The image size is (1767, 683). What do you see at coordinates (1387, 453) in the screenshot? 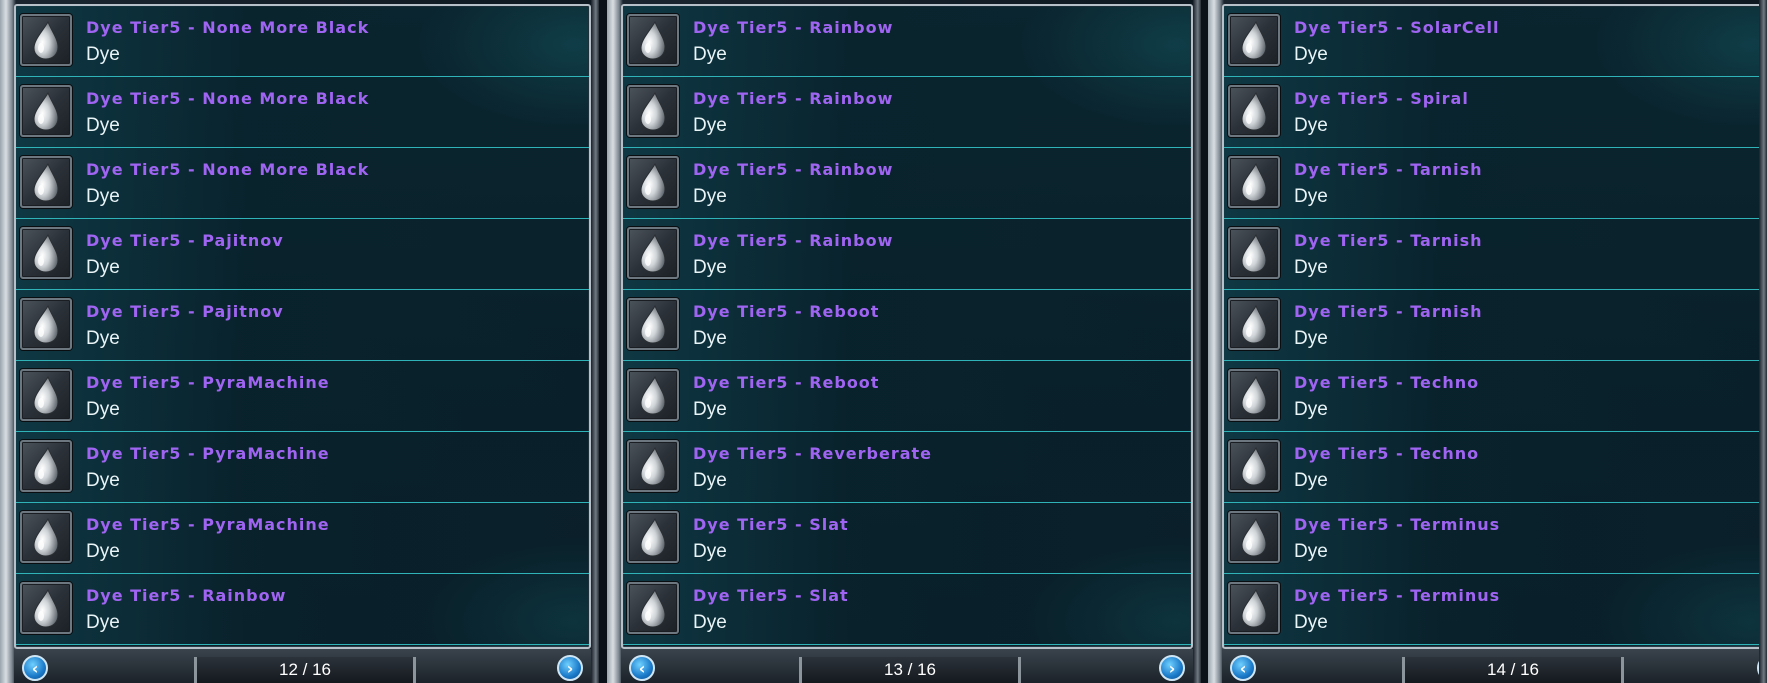
I see `item-name: Dye Tier5 - Techno` at bounding box center [1387, 453].